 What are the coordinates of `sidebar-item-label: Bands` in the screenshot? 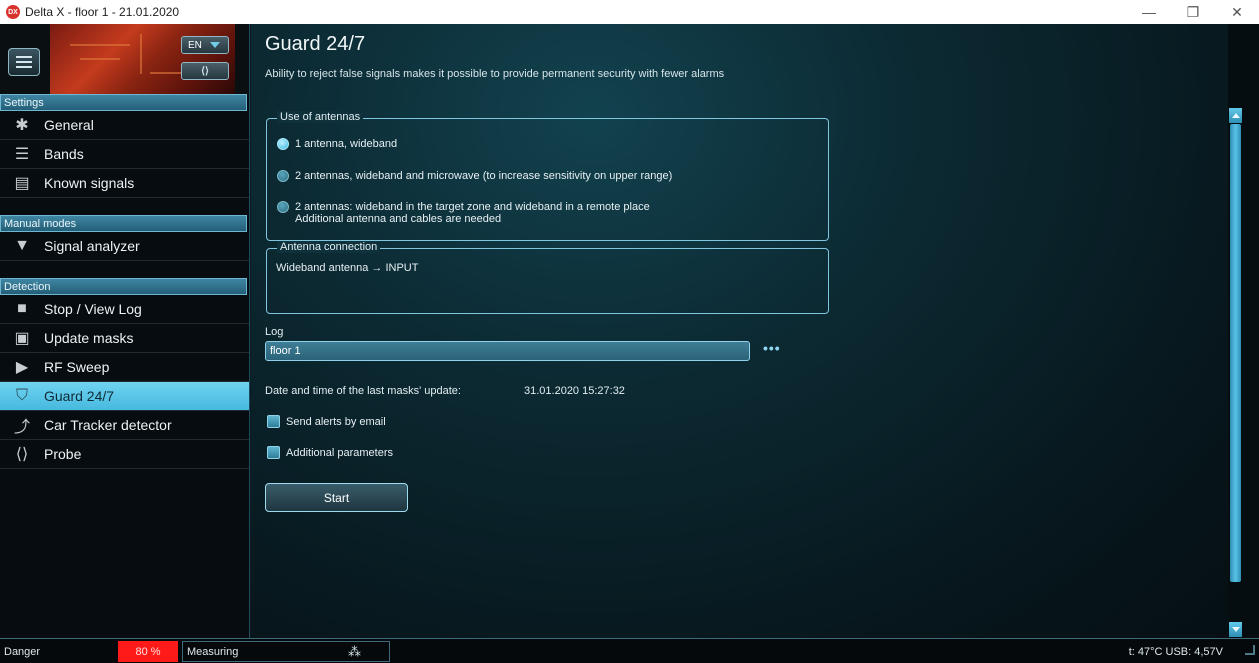 It's located at (64, 154).